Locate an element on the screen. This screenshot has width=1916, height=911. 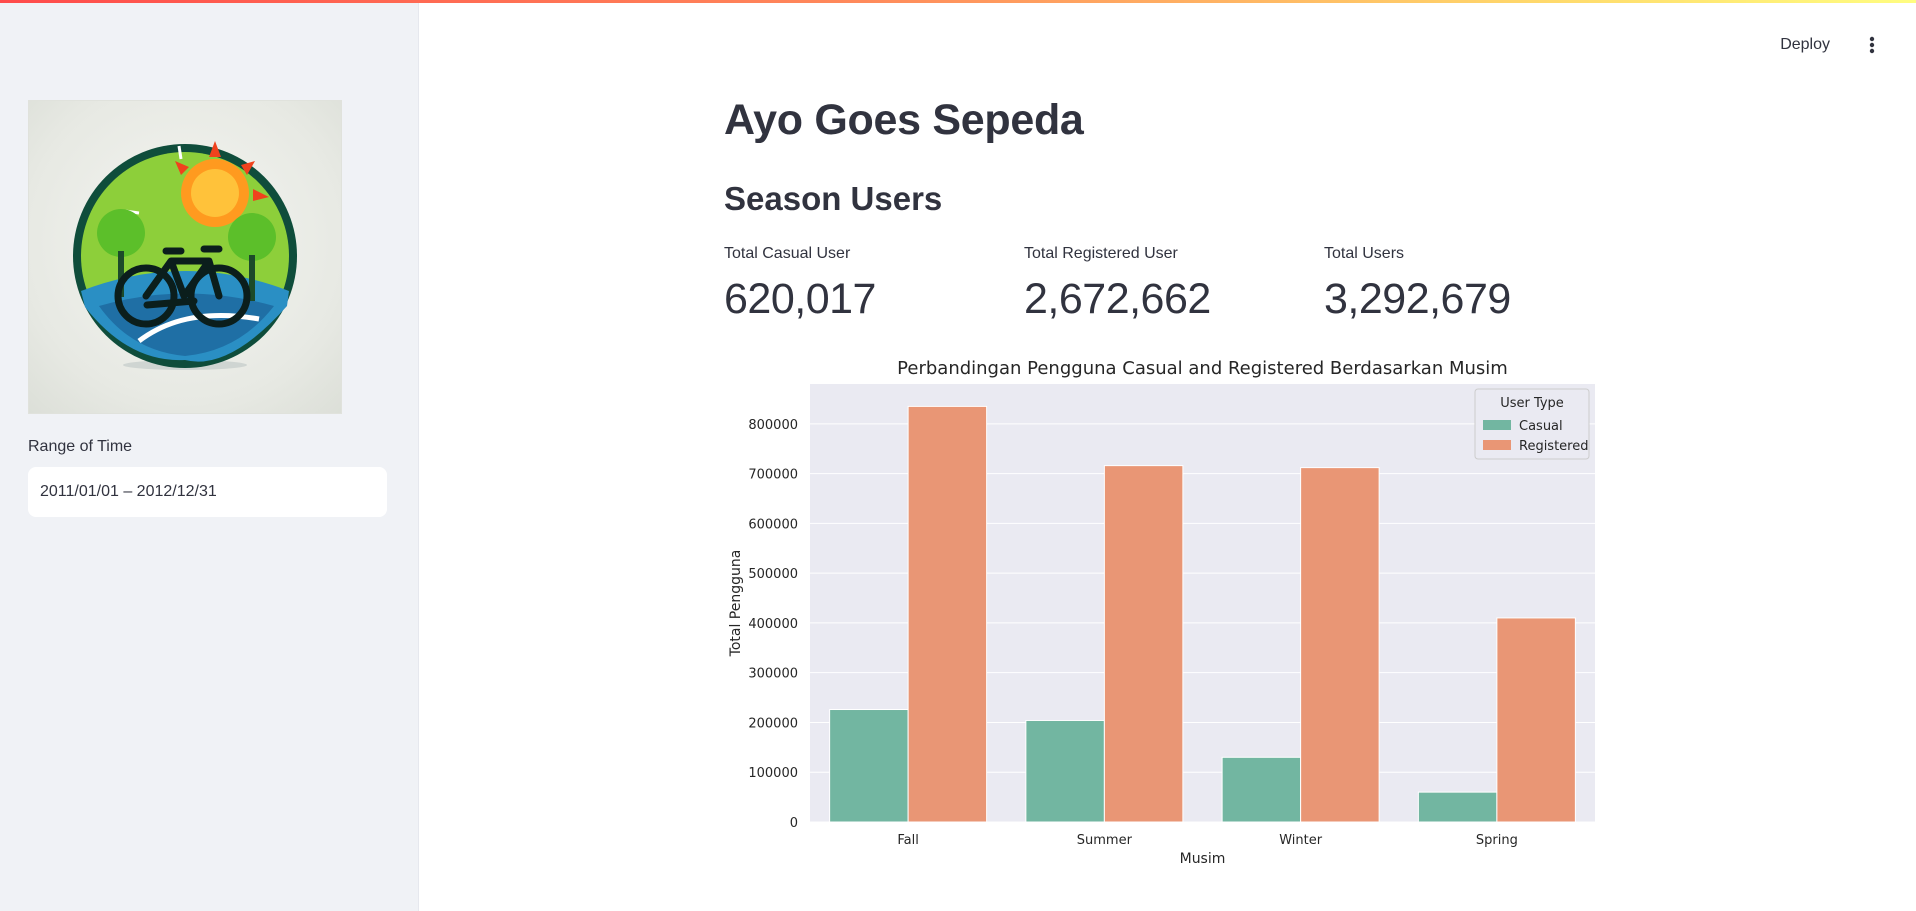
y-tick-label: 0 is located at coordinates (794, 823).